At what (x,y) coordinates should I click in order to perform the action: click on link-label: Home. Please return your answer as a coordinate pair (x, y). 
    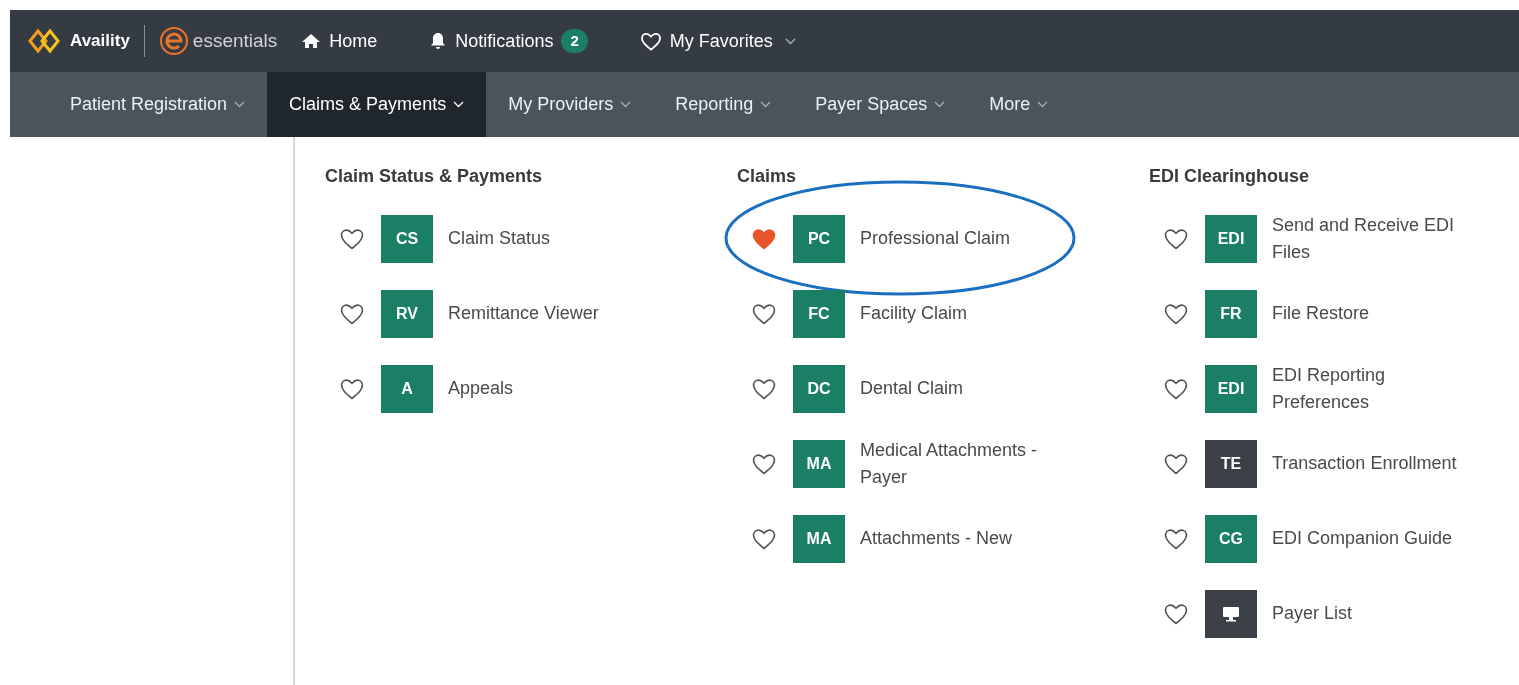
    Looking at the image, I should click on (353, 41).